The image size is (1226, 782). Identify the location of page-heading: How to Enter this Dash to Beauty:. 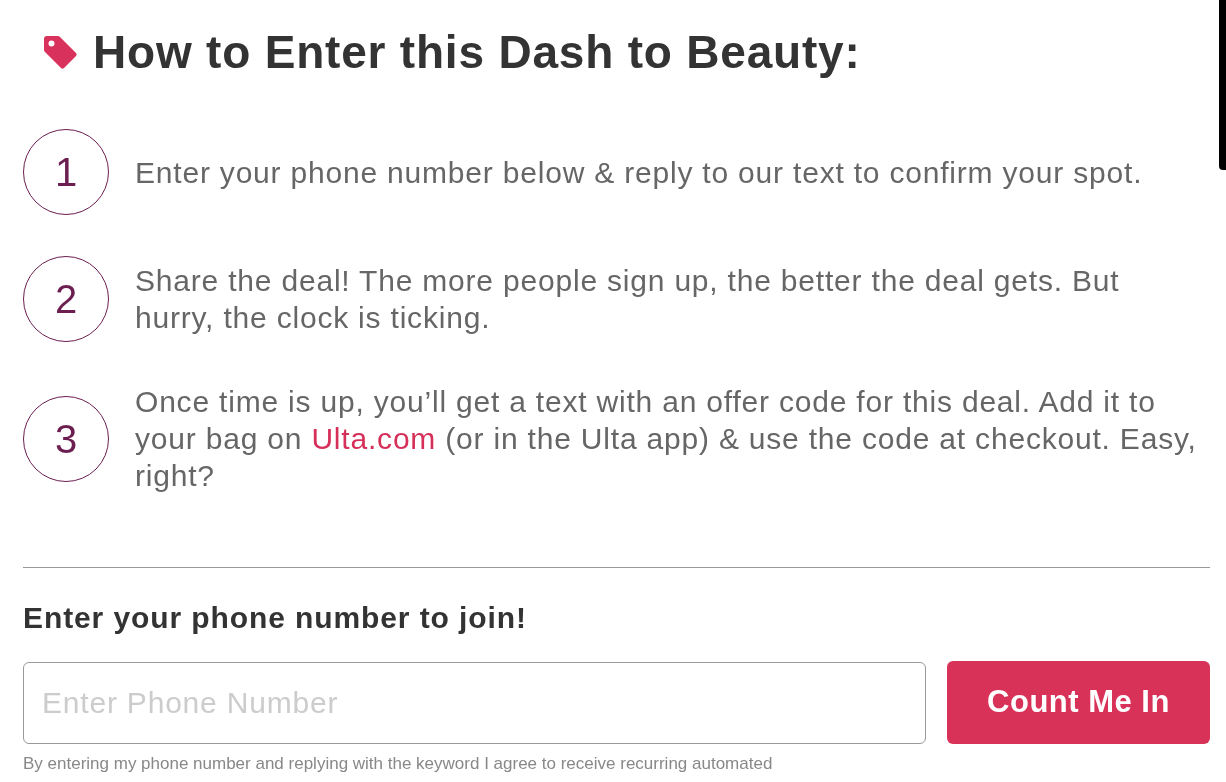
(477, 52).